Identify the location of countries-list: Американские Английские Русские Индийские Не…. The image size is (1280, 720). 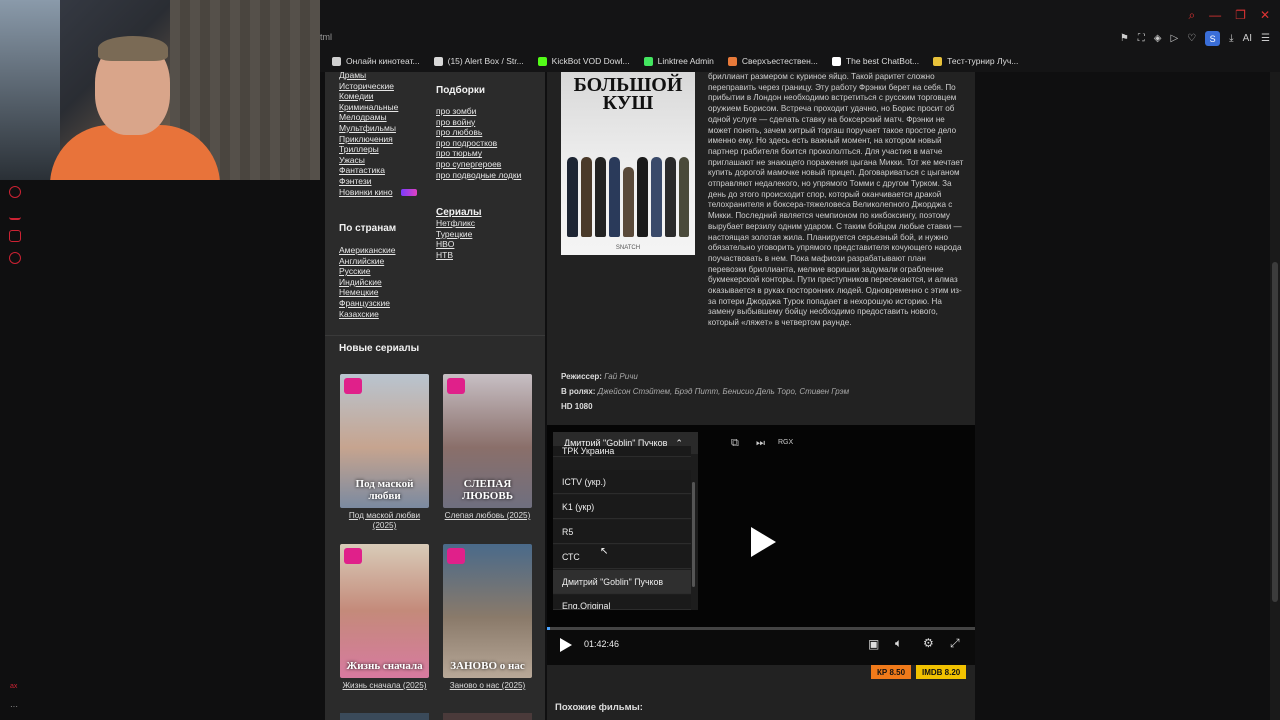
(367, 282).